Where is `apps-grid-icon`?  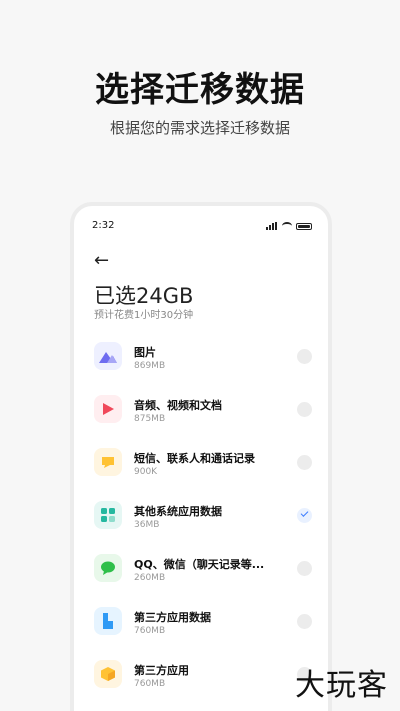
apps-grid-icon is located at coordinates (108, 515).